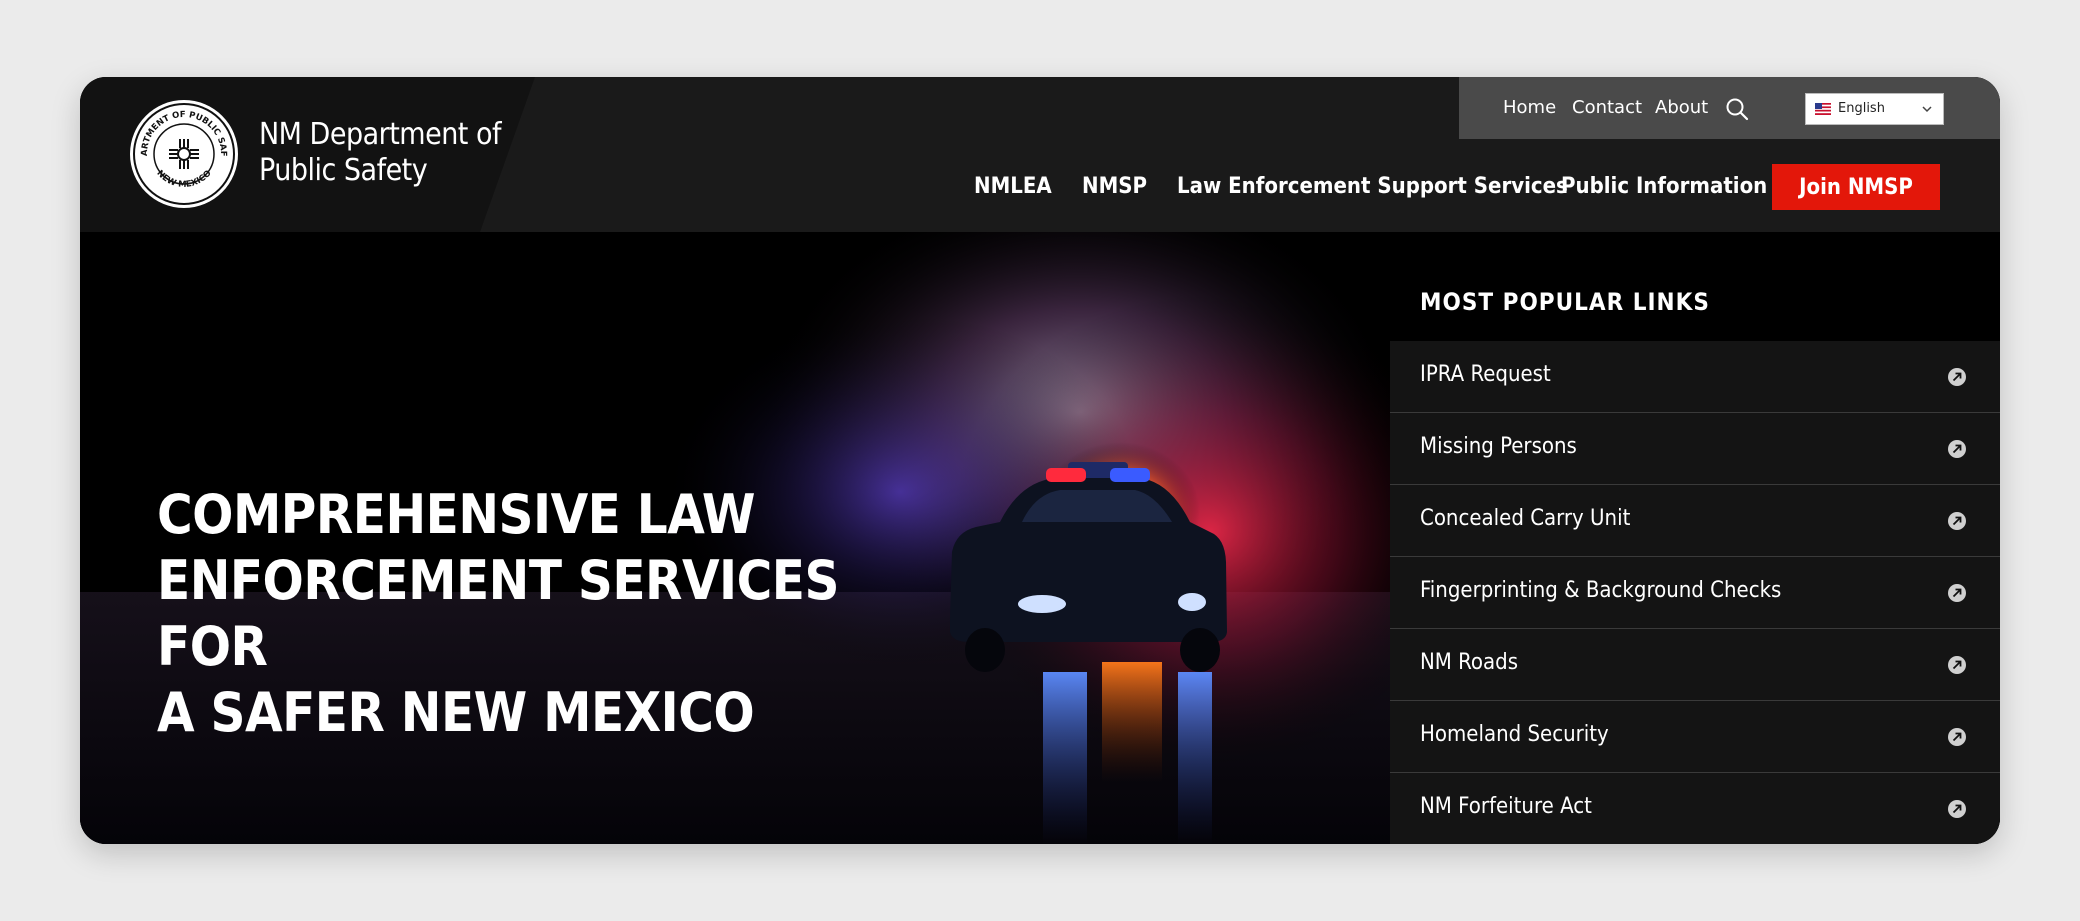 The height and width of the screenshot is (921, 2080). I want to click on site-name-line2: Public Safety, so click(343, 170).